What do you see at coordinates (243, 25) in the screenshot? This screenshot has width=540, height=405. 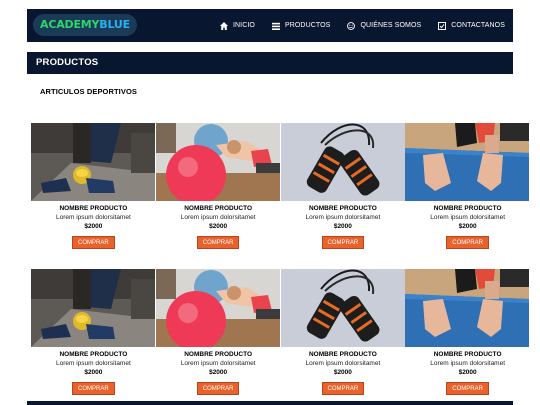 I see `nav-label: INICIO` at bounding box center [243, 25].